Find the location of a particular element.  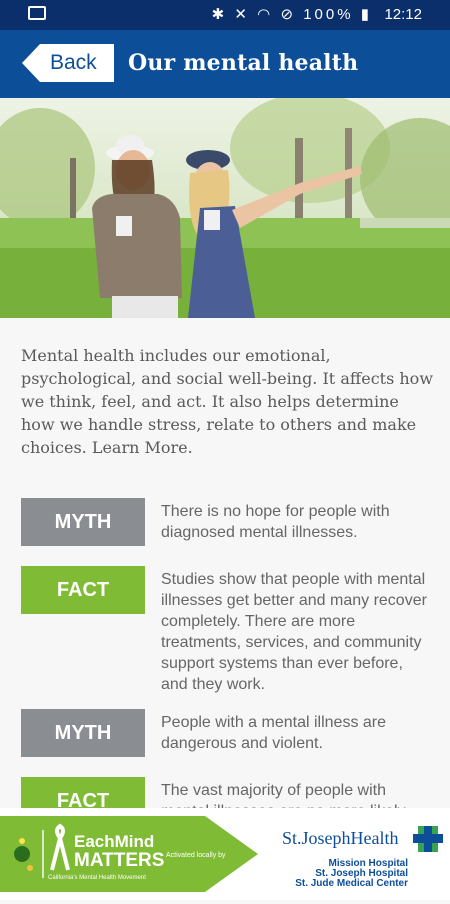

dnd-icon: ⊘ is located at coordinates (288, 14).